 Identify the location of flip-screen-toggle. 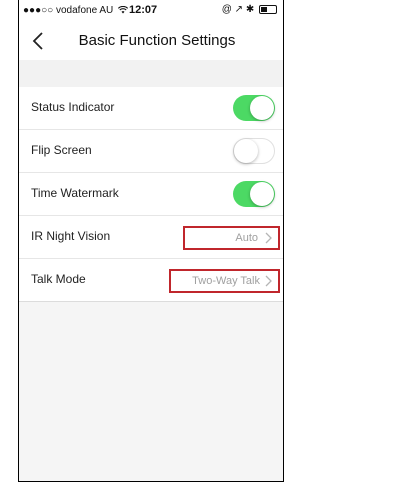
(254, 151).